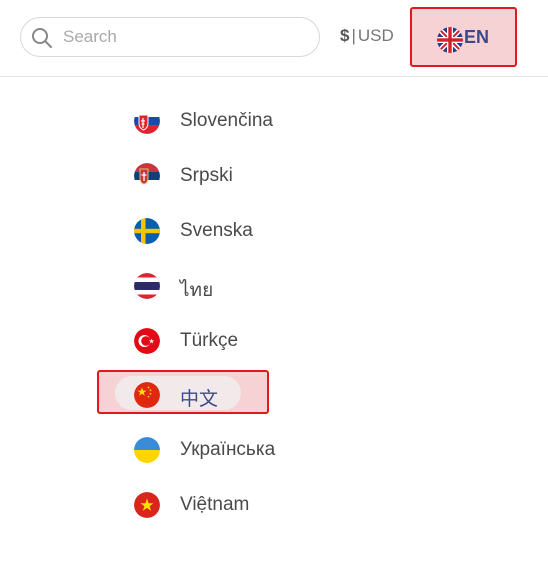 This screenshot has height=567, width=548. I want to click on language-item-srpski: Srpski, so click(280, 176).